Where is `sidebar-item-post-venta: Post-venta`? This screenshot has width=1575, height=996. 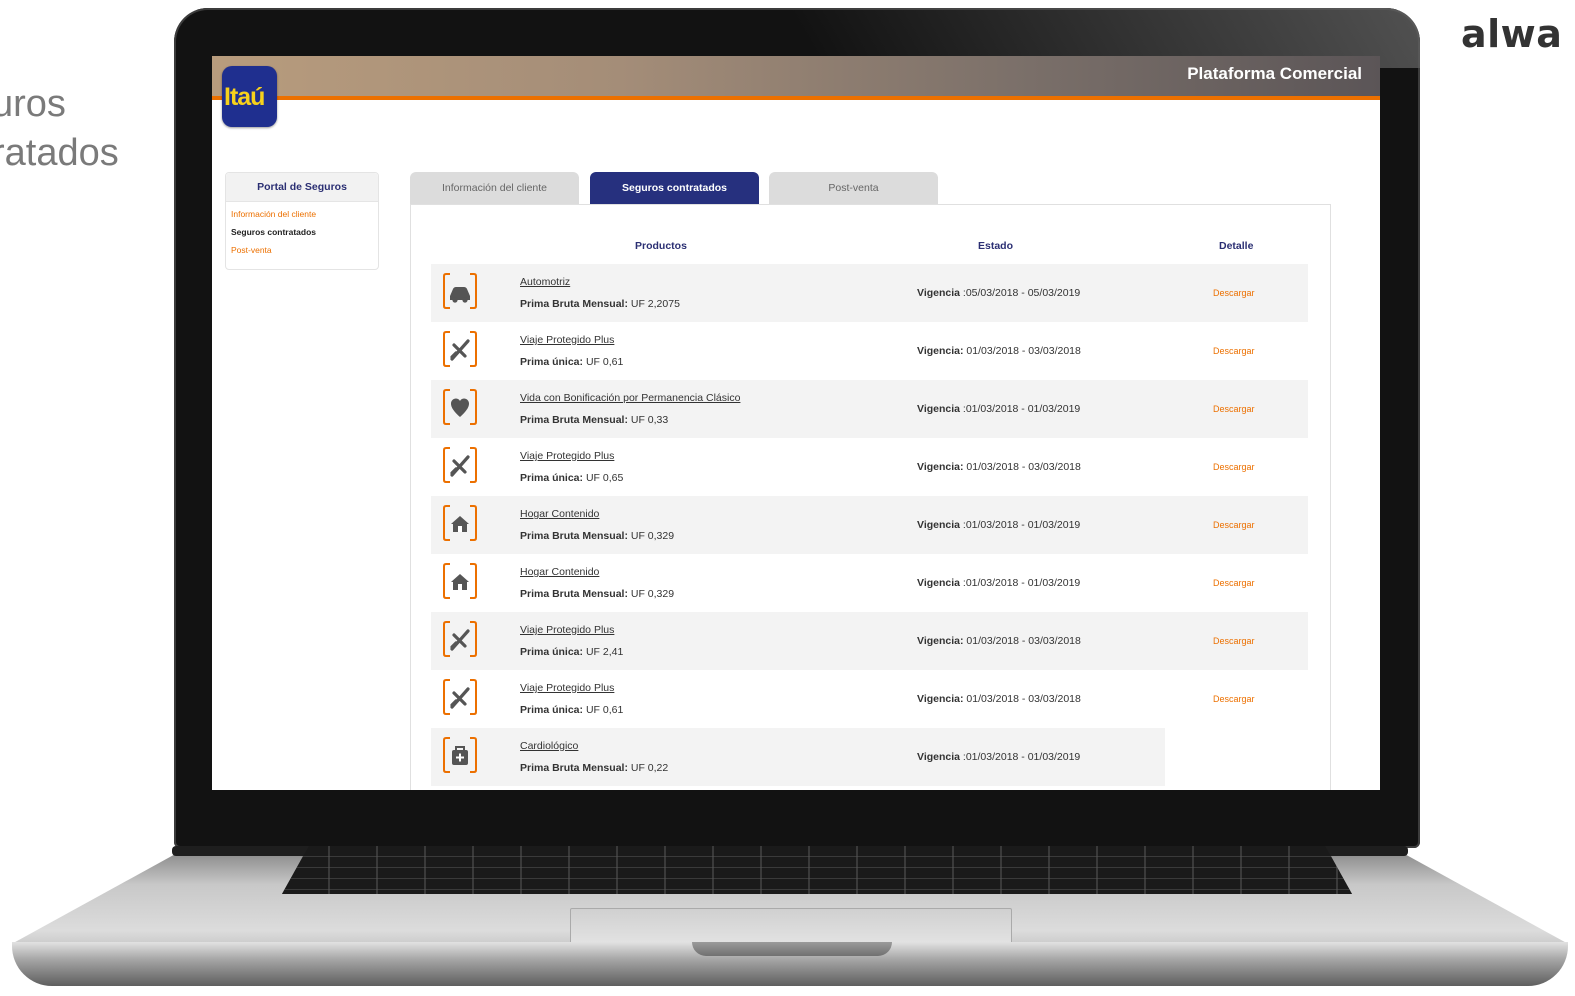 sidebar-item-post-venta: Post-venta is located at coordinates (304, 250).